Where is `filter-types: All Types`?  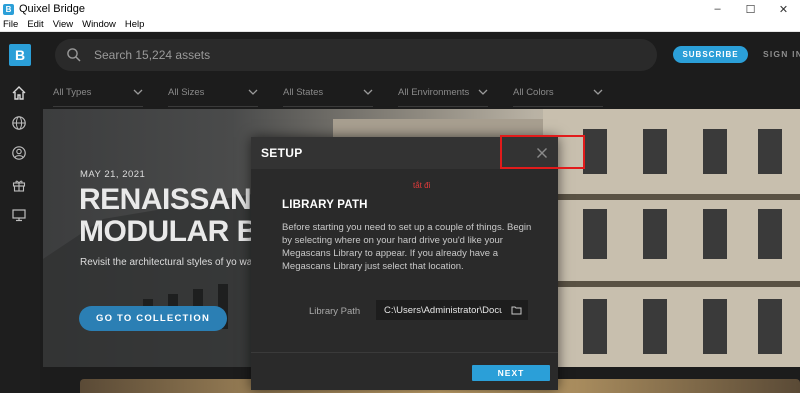
filter-types: All Types is located at coordinates (98, 93).